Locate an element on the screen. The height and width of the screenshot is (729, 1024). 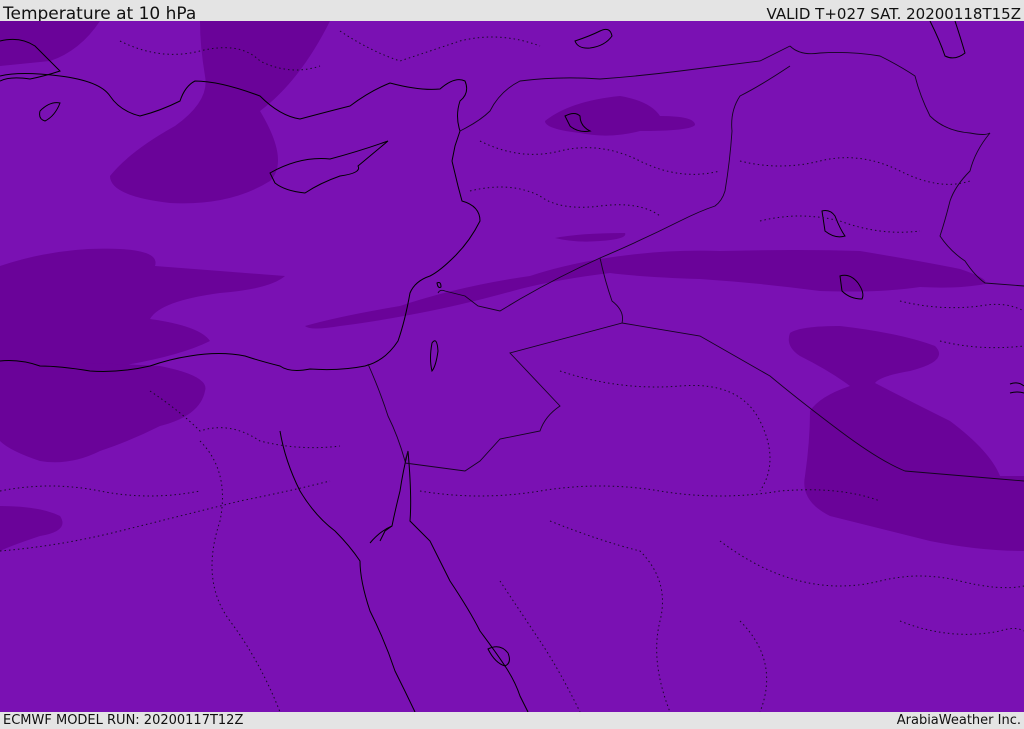
band-top-left-corner is located at coordinates (50, 43).